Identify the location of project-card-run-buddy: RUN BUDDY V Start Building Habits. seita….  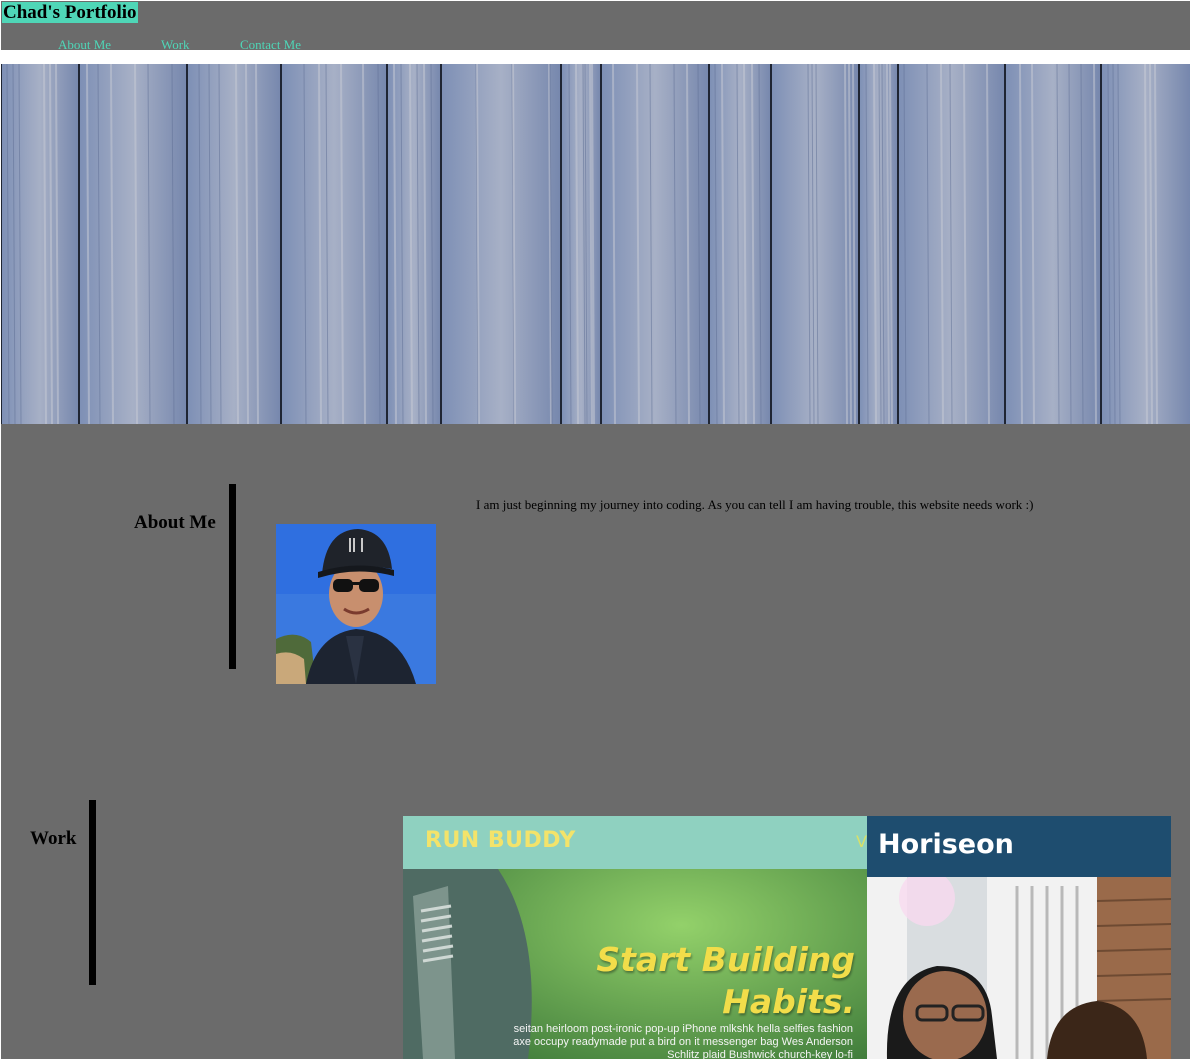
(635, 937).